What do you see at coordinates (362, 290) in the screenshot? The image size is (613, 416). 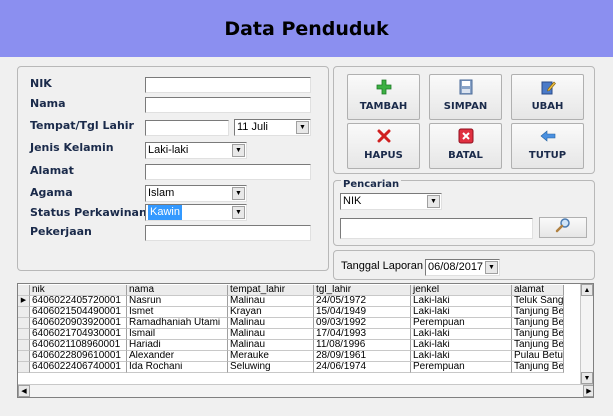 I see `column-header: tgl_lahir` at bounding box center [362, 290].